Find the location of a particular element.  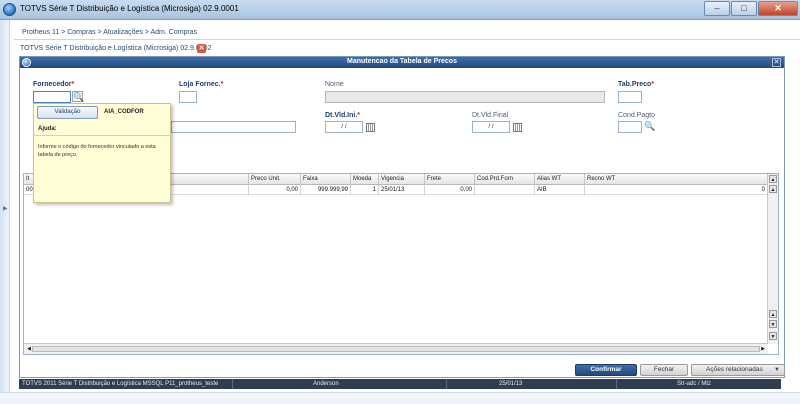

grid-horizontal-scrollbar: ◀ ▶ is located at coordinates (396, 348).